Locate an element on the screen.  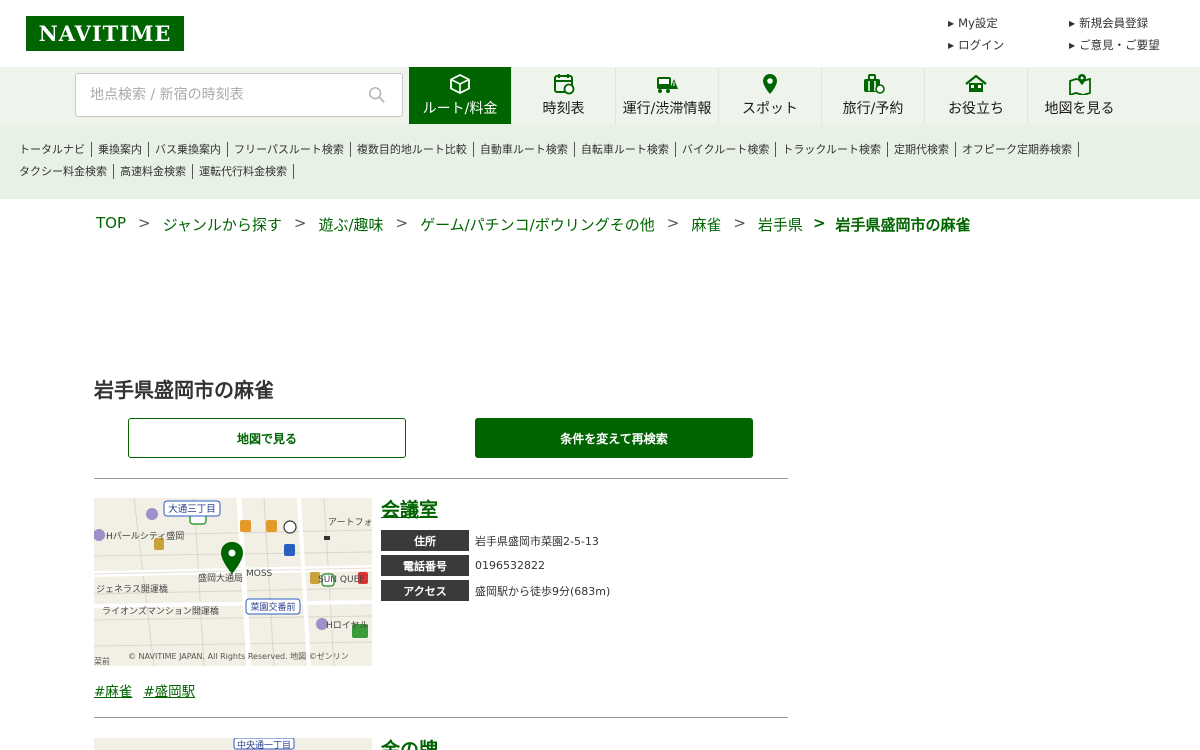
info-label: アクセス is located at coordinates (425, 590).